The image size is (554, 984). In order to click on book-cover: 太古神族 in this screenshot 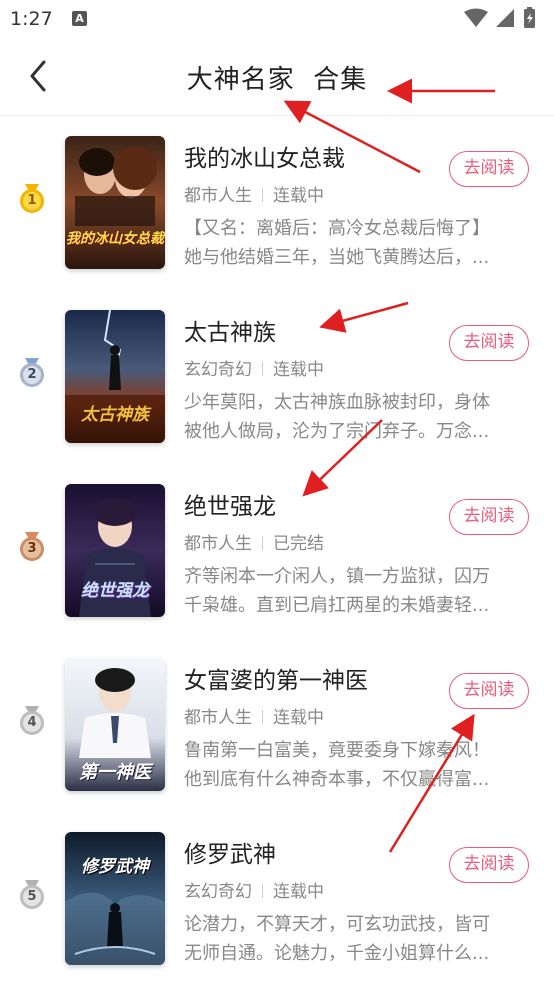, I will do `click(115, 376)`.